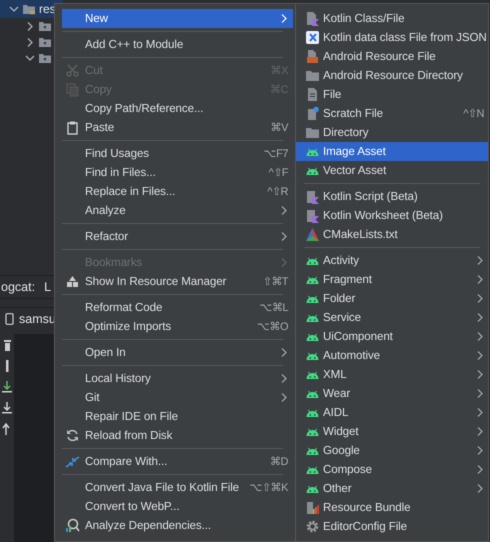  What do you see at coordinates (273, 307) in the screenshot?
I see `shortcut-label: ⌥⌘L` at bounding box center [273, 307].